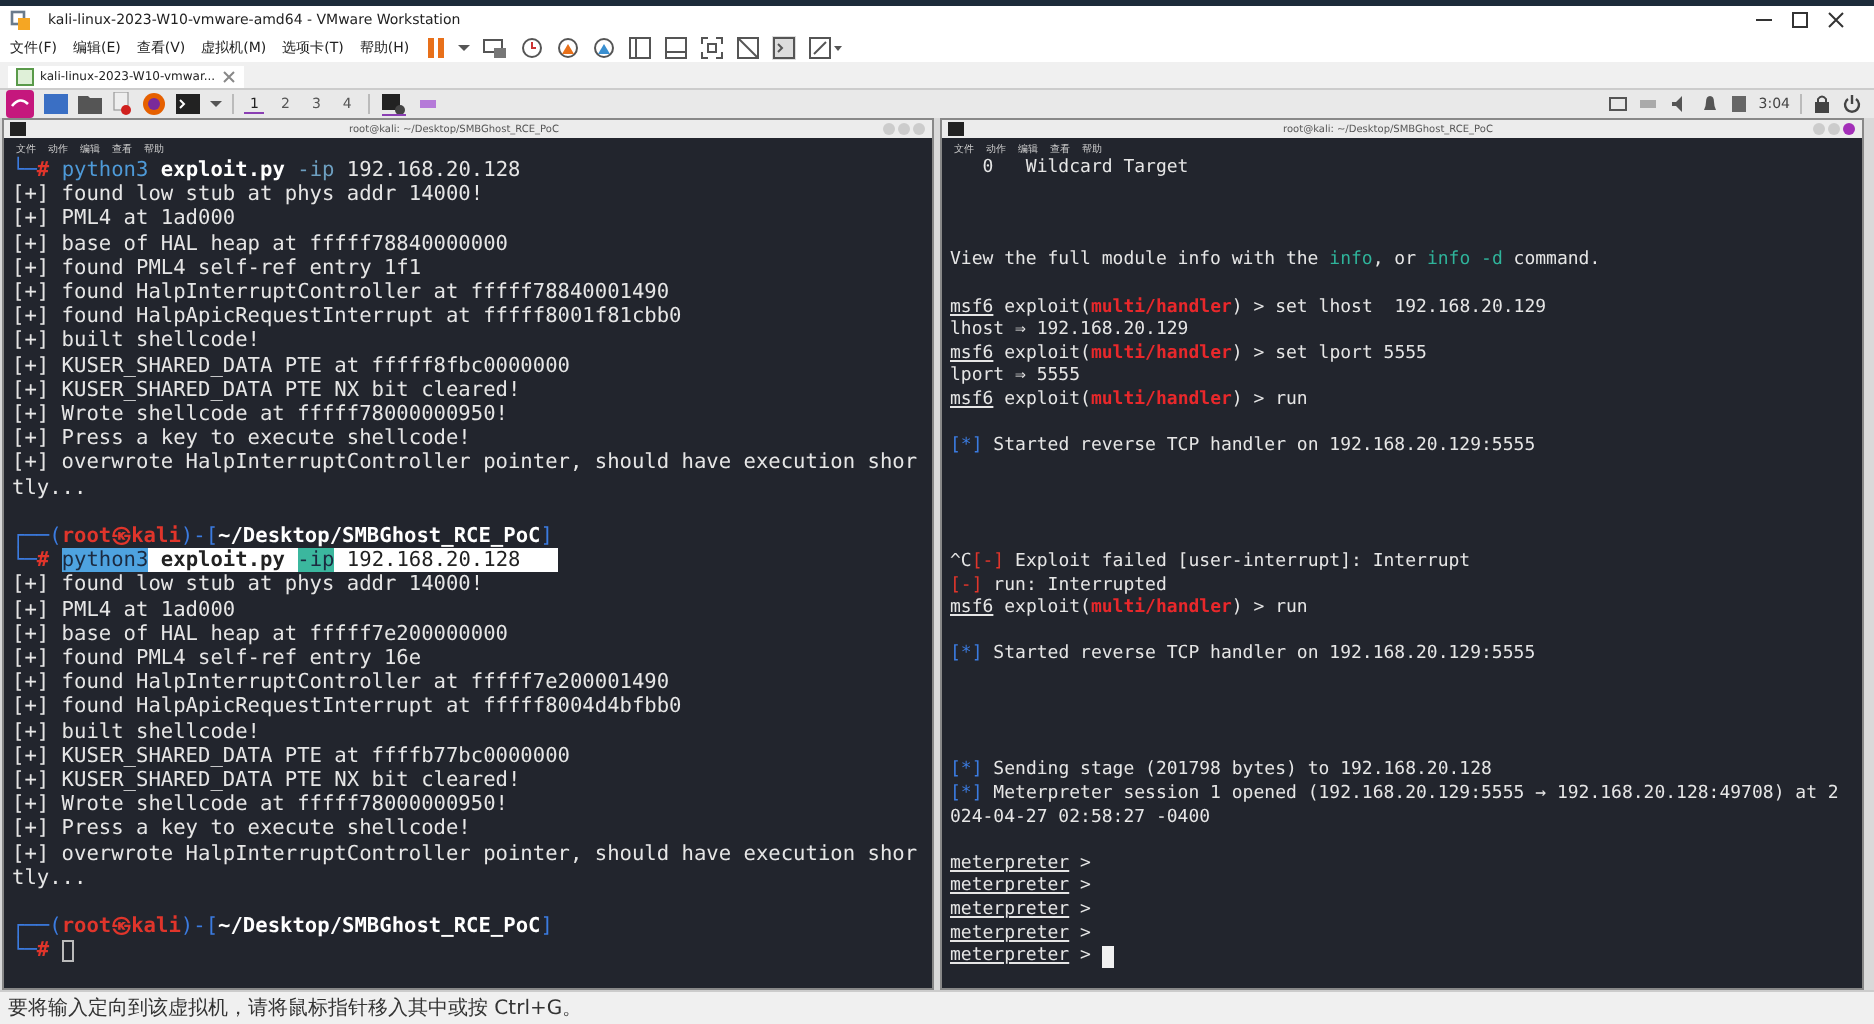 The height and width of the screenshot is (1024, 1874). What do you see at coordinates (1710, 104) in the screenshot?
I see `bell-icon` at bounding box center [1710, 104].